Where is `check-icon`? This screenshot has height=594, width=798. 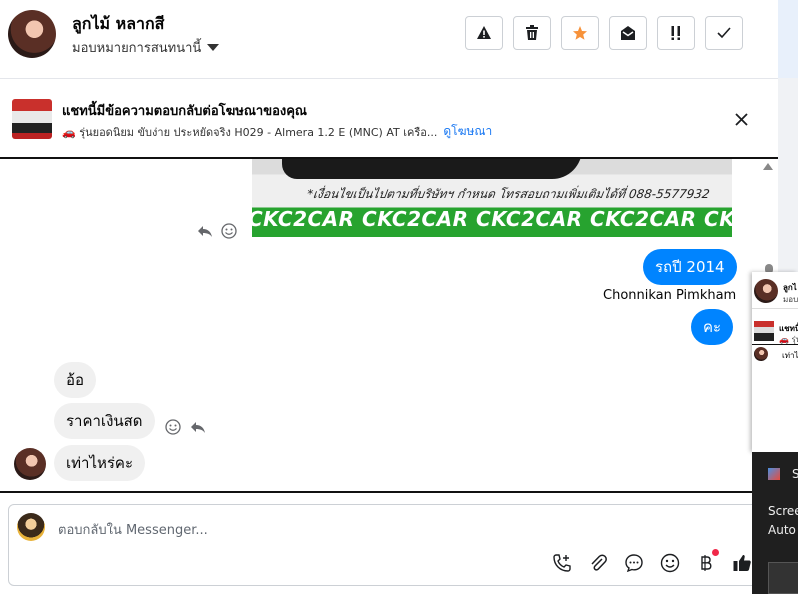 check-icon is located at coordinates (724, 33).